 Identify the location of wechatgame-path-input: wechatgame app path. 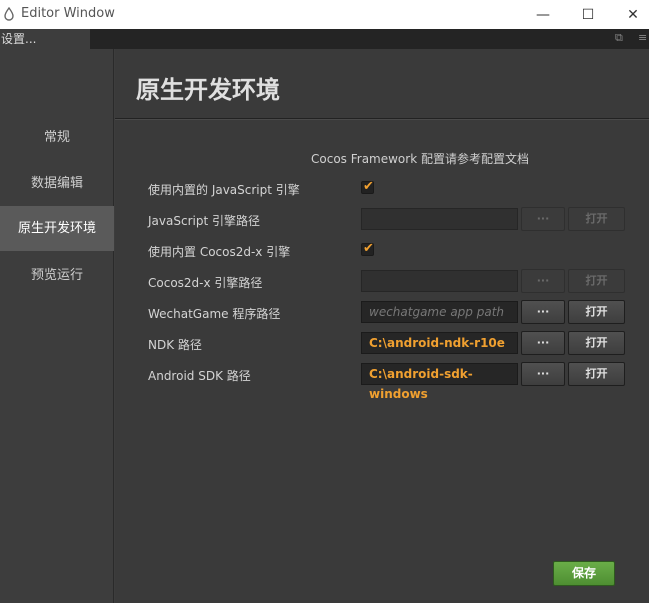
(439, 312).